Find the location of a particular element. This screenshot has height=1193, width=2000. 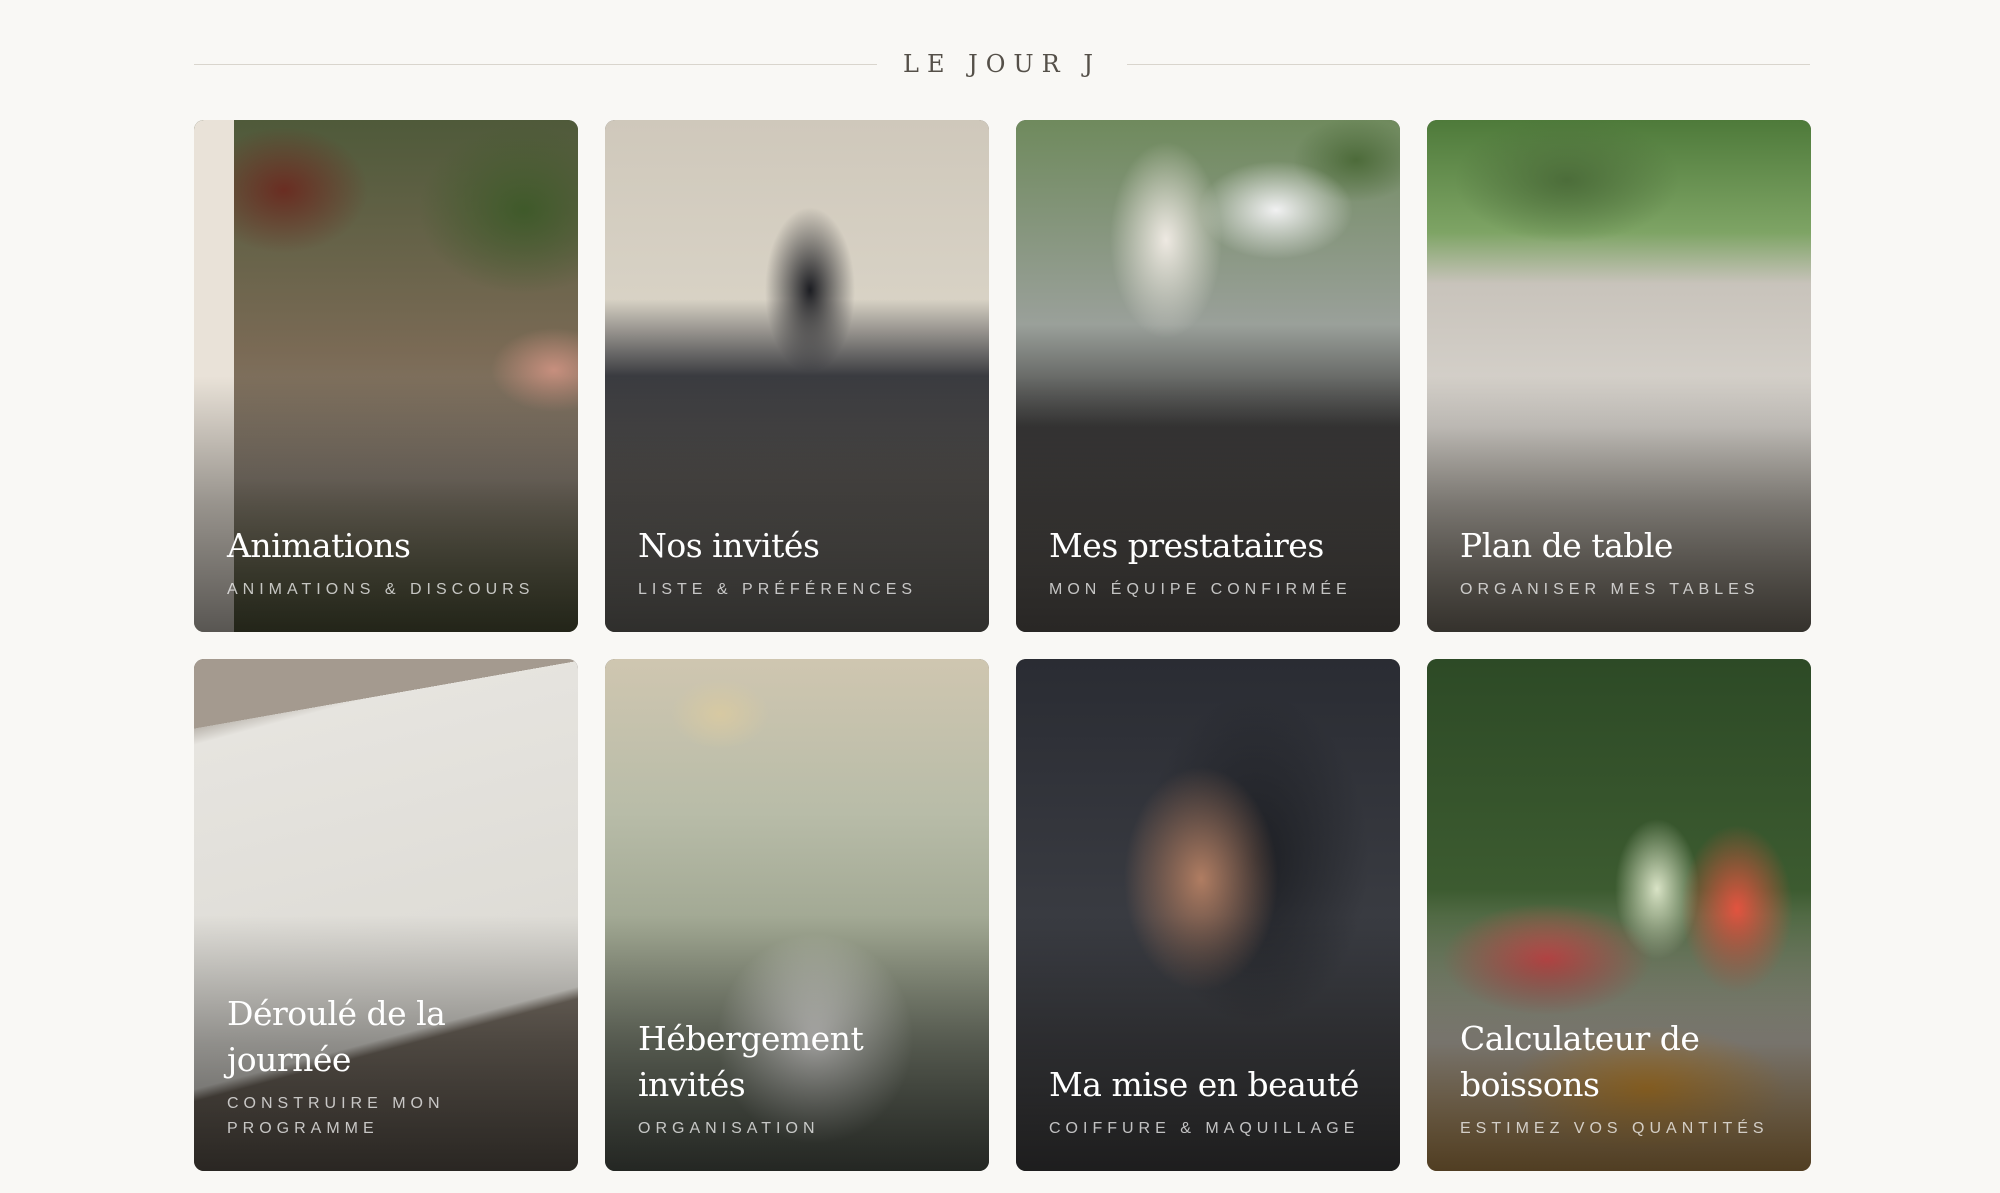

card-title: Mes prestataires is located at coordinates (1186, 545).